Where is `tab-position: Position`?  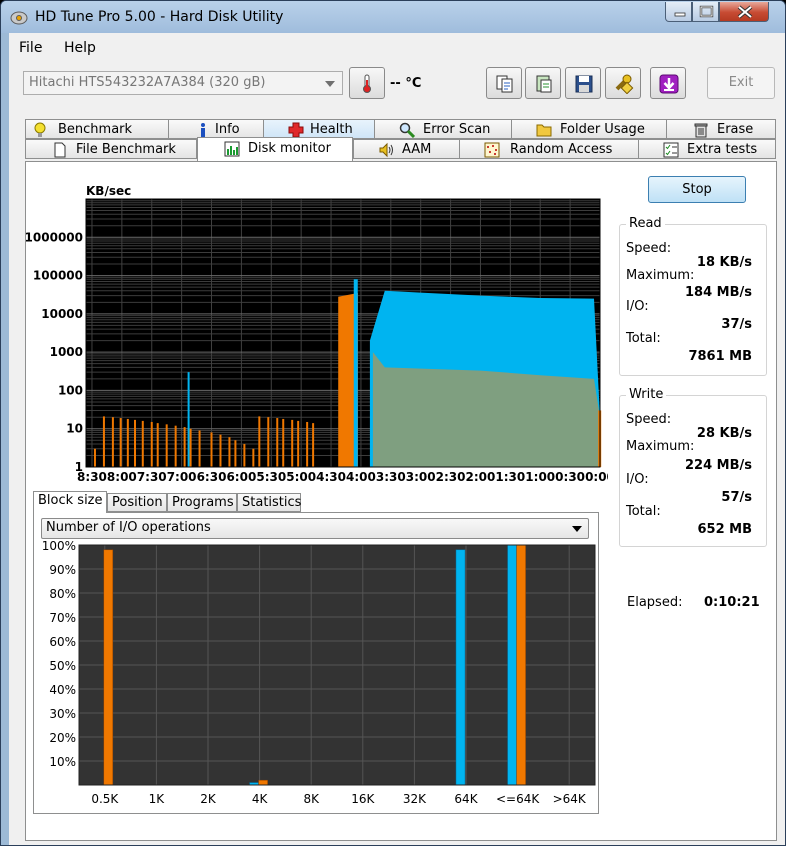
tab-position: Position is located at coordinates (137, 502).